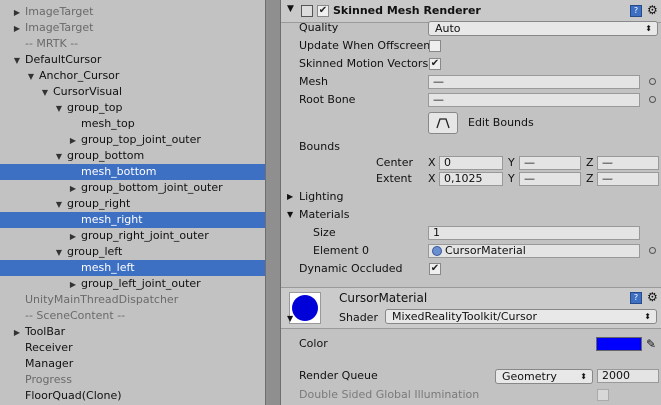 The width and height of the screenshot is (661, 405). What do you see at coordinates (132, 124) in the screenshot?
I see `hierarchy-item: mesh_top` at bounding box center [132, 124].